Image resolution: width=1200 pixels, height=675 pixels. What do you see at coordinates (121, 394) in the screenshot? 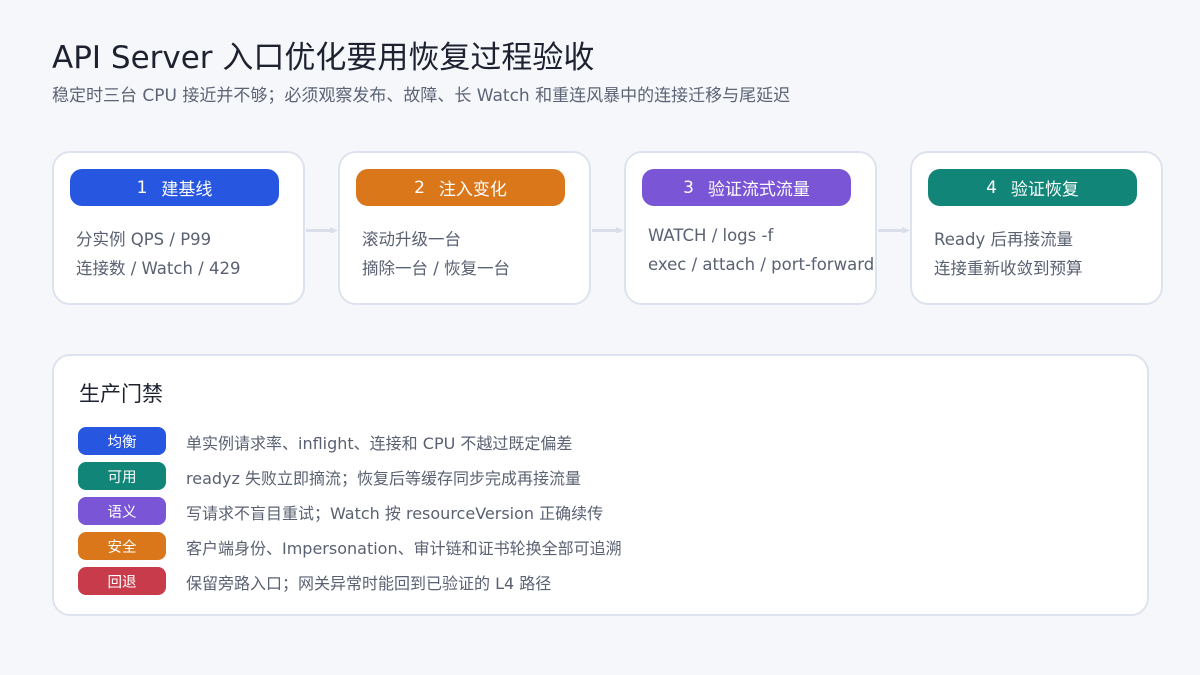
I see `gate-title: 生产门禁` at bounding box center [121, 394].